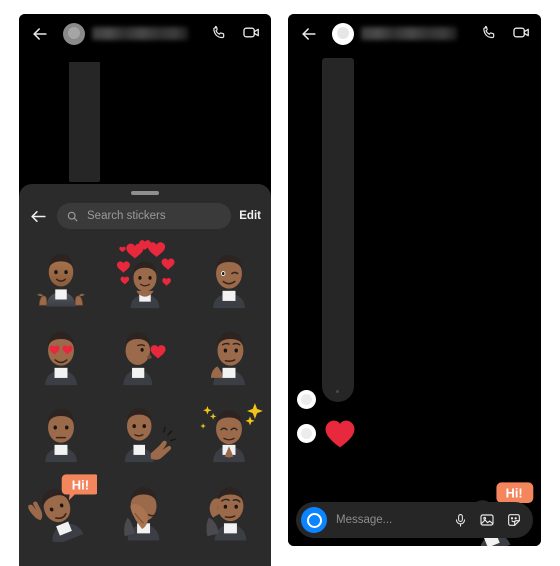 The image size is (560, 566). What do you see at coordinates (229, 274) in the screenshot?
I see `sticker-item-wink` at bounding box center [229, 274].